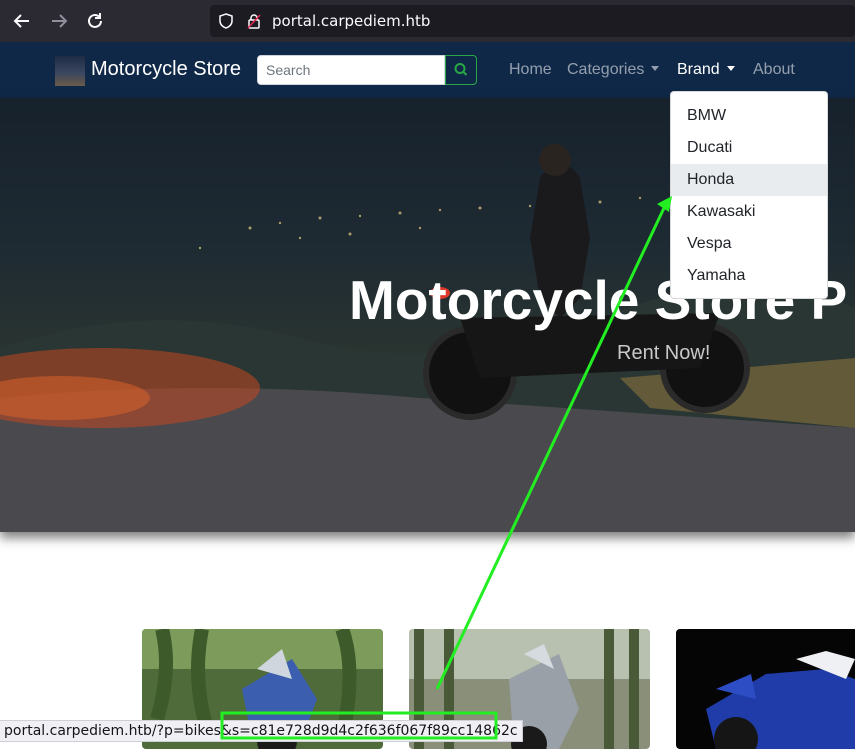 This screenshot has height=749, width=855. Describe the element at coordinates (59, 21) in the screenshot. I see `forward-arrow-icon` at that location.